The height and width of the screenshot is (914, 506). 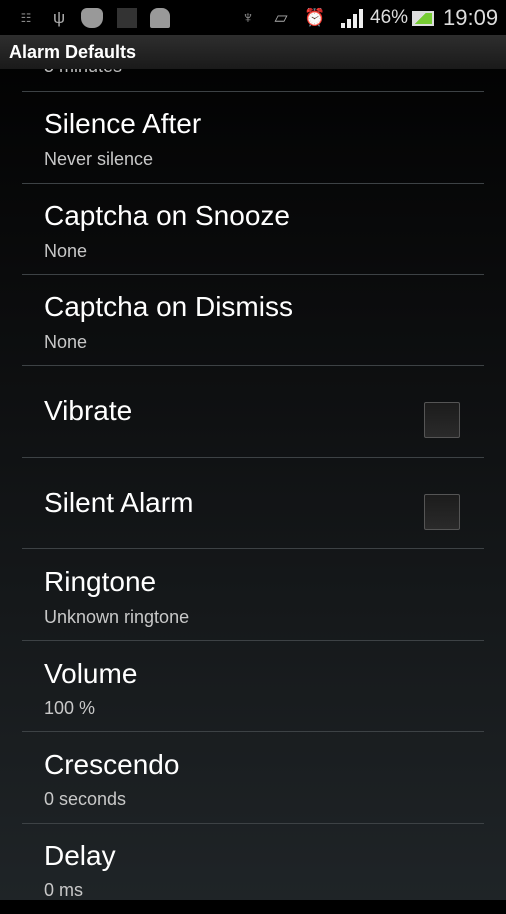 What do you see at coordinates (168, 306) in the screenshot?
I see `setting-title: Captcha on Dismiss` at bounding box center [168, 306].